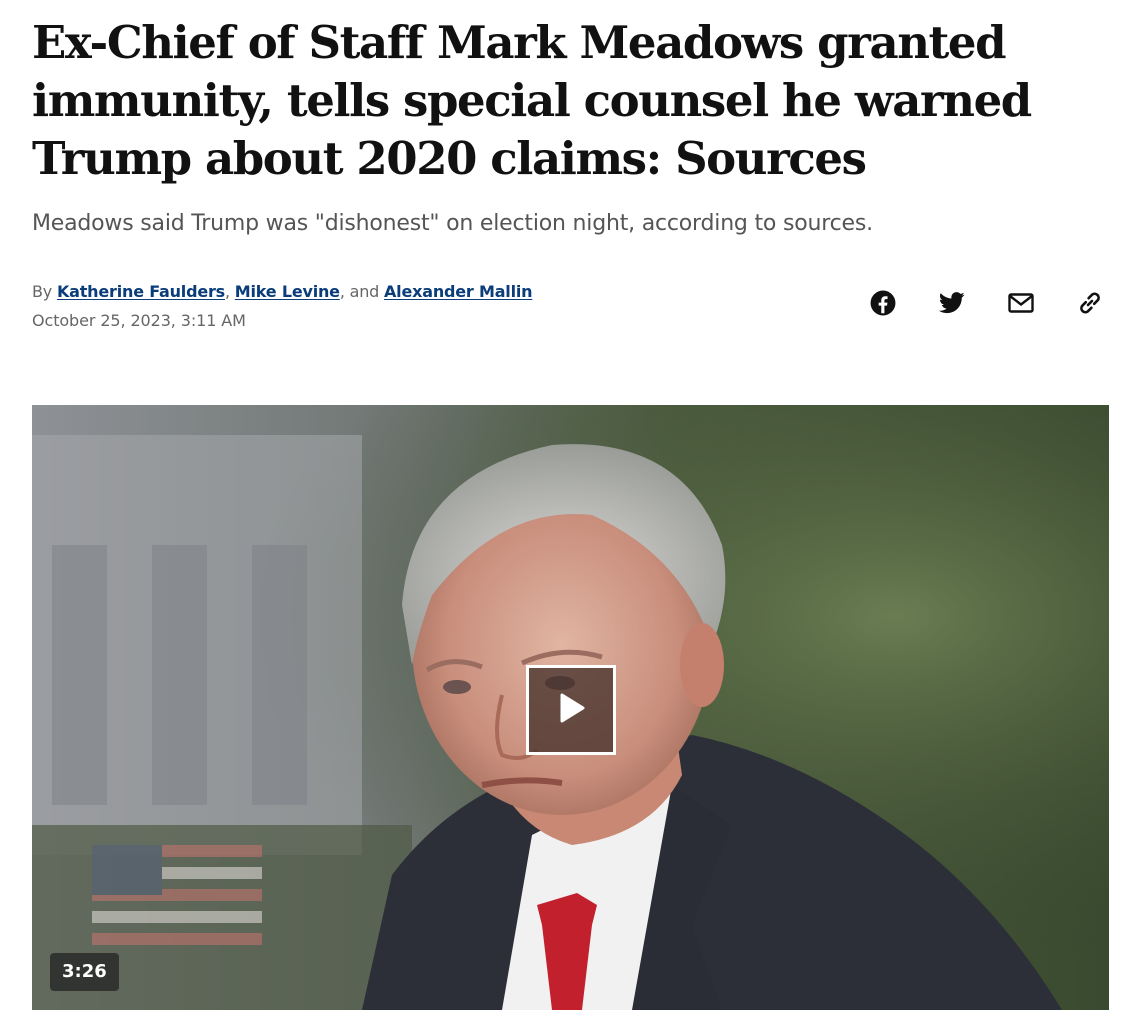 Image resolution: width=1140 pixels, height=1028 pixels. Describe the element at coordinates (458, 291) in the screenshot. I see `author-link-alexander-mallin: Alexander Mallin` at that location.